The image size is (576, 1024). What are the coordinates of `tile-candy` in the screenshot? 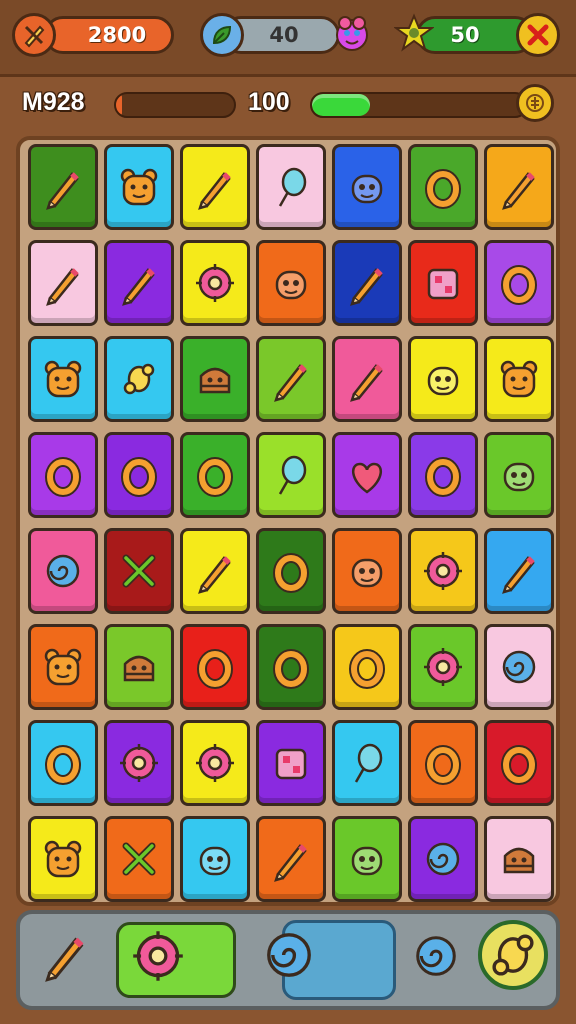 It's located at (139, 379).